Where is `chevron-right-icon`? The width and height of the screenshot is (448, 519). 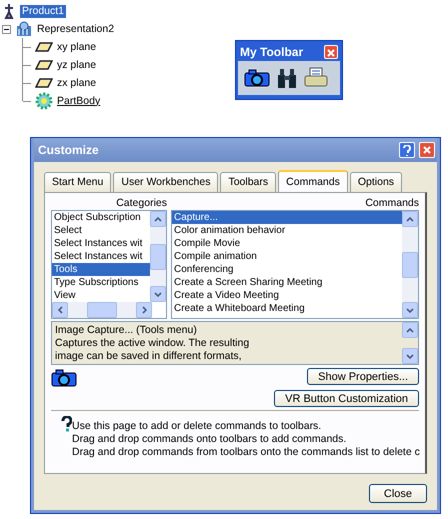 chevron-right-icon is located at coordinates (144, 310).